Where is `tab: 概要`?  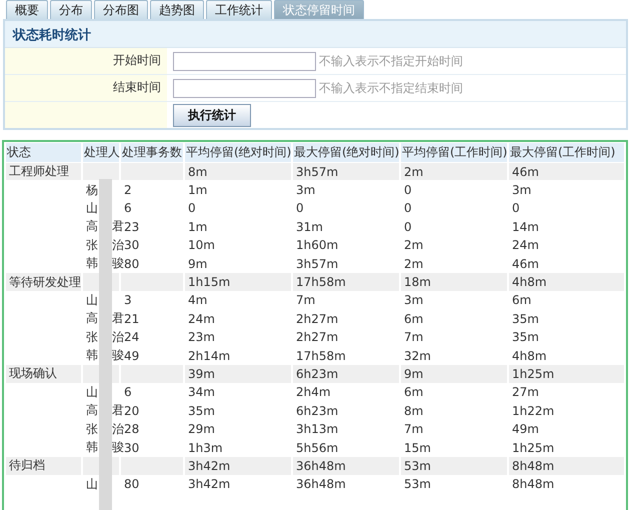 tab: 概要 is located at coordinates (27, 9).